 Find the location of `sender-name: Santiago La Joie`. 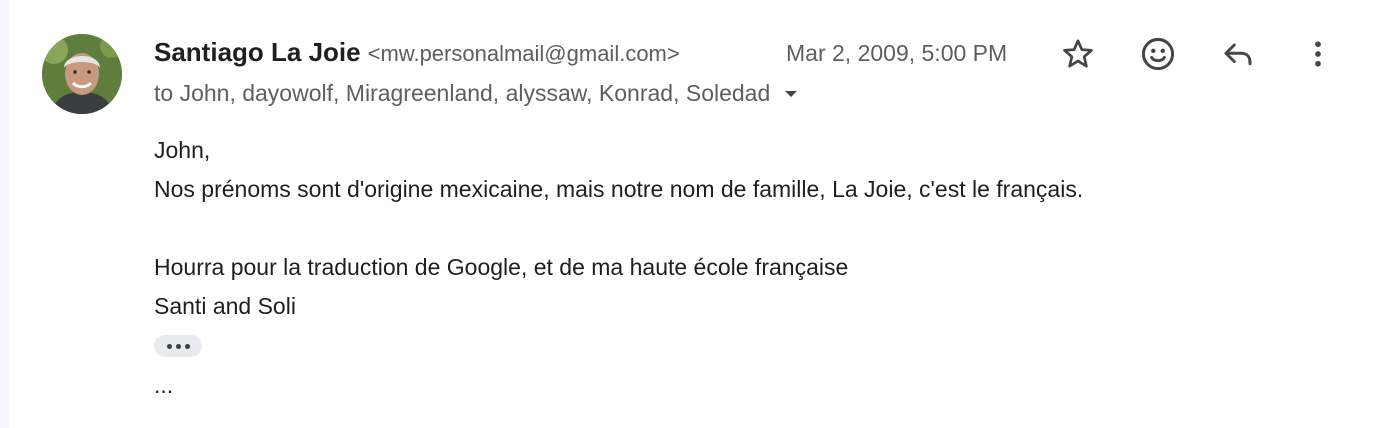

sender-name: Santiago La Joie is located at coordinates (257, 52).